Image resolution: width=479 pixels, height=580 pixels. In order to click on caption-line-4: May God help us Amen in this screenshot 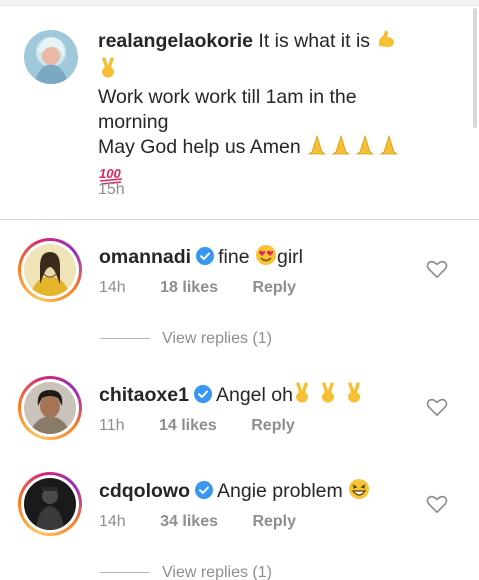, I will do `click(199, 147)`.